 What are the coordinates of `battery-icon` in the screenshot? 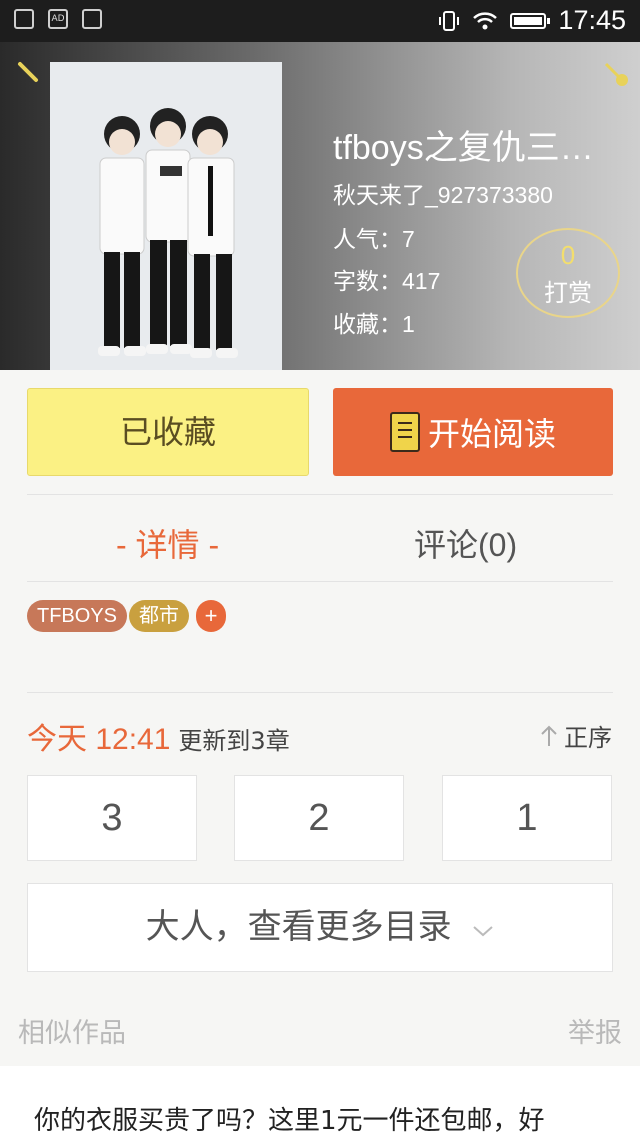 It's located at (530, 20).